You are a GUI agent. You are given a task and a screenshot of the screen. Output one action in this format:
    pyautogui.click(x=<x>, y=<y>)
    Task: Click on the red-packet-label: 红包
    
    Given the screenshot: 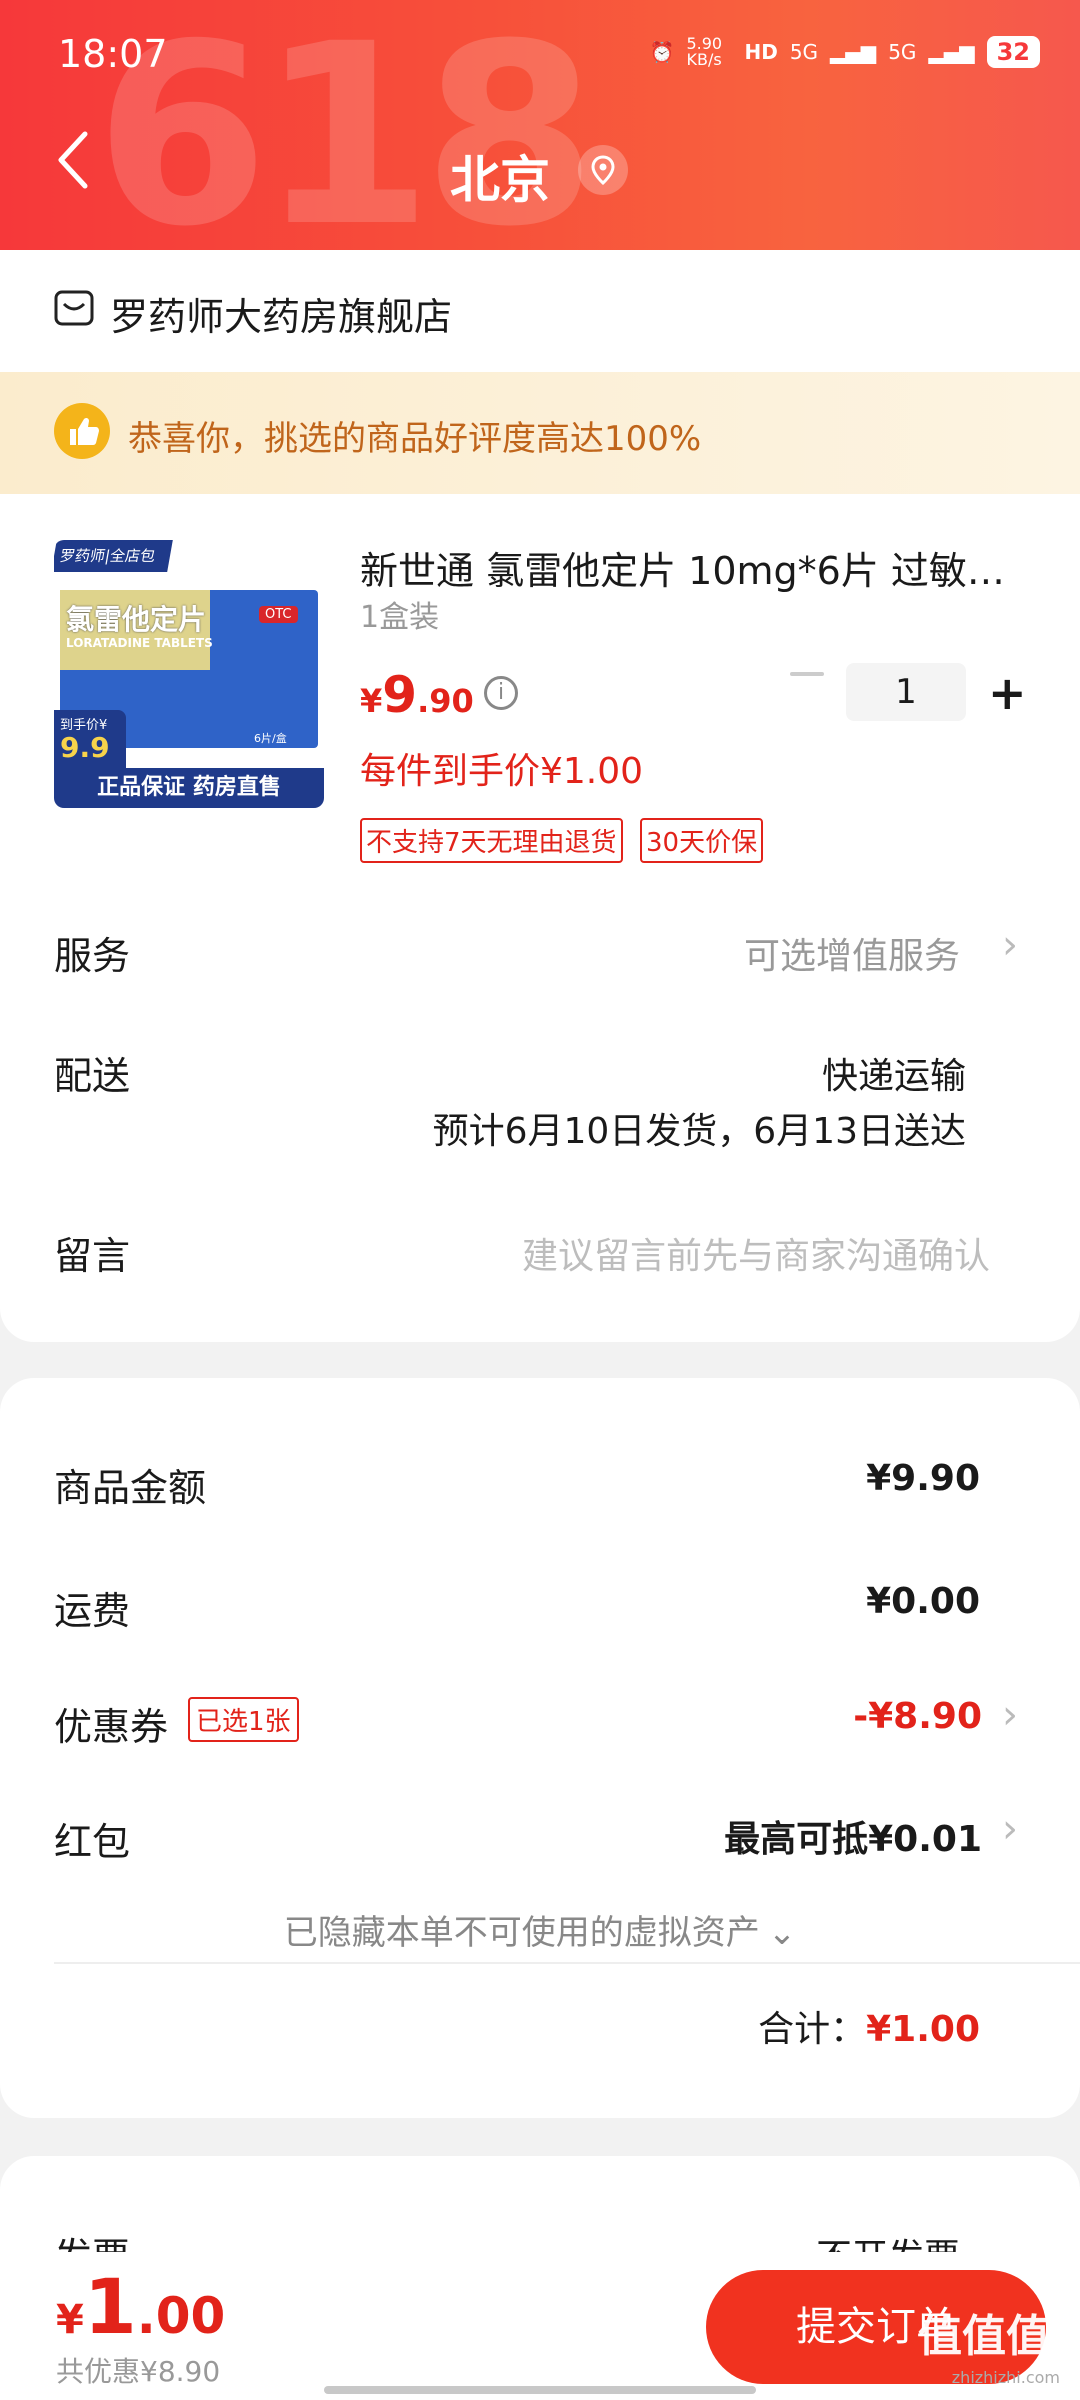 What is the action you would take?
    pyautogui.click(x=92, y=1842)
    